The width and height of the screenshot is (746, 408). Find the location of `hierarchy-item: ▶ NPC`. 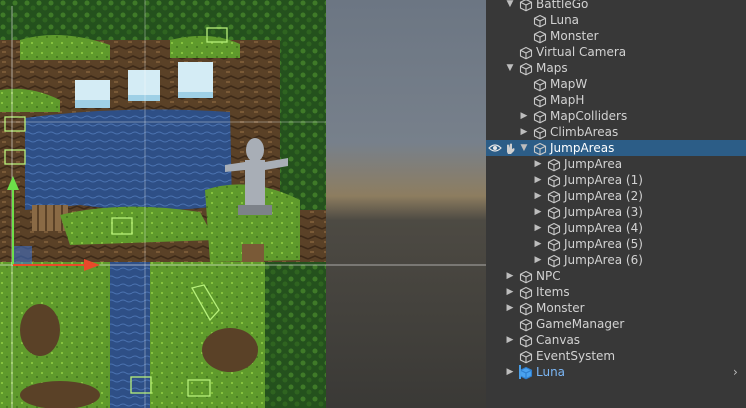

hierarchy-item: ▶ NPC is located at coordinates (616, 276).